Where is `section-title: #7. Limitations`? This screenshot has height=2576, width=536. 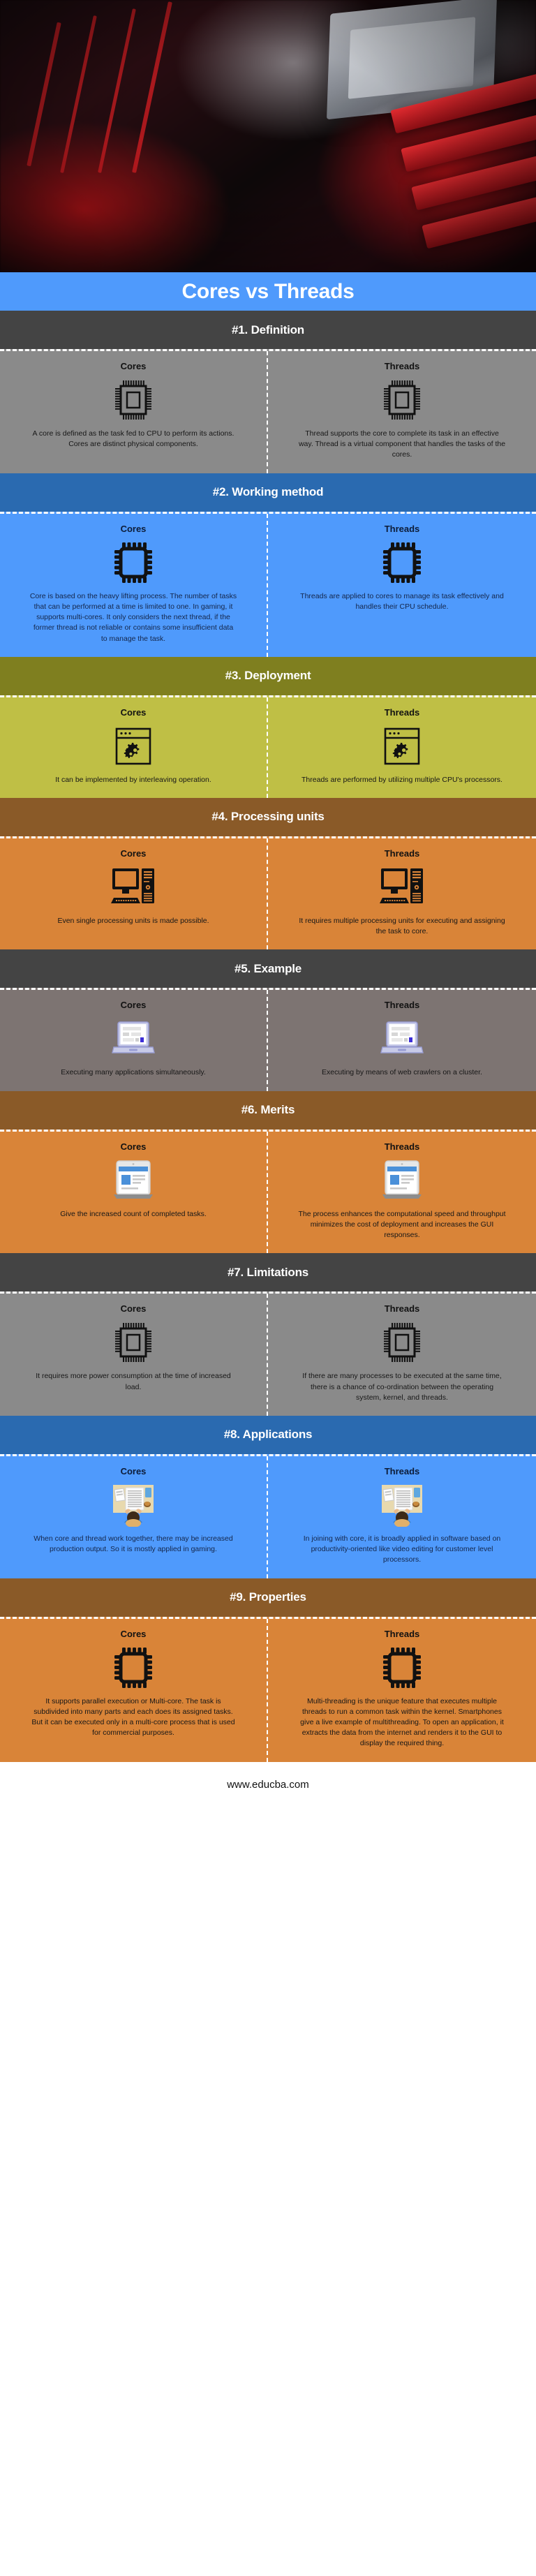 section-title: #7. Limitations is located at coordinates (268, 1272).